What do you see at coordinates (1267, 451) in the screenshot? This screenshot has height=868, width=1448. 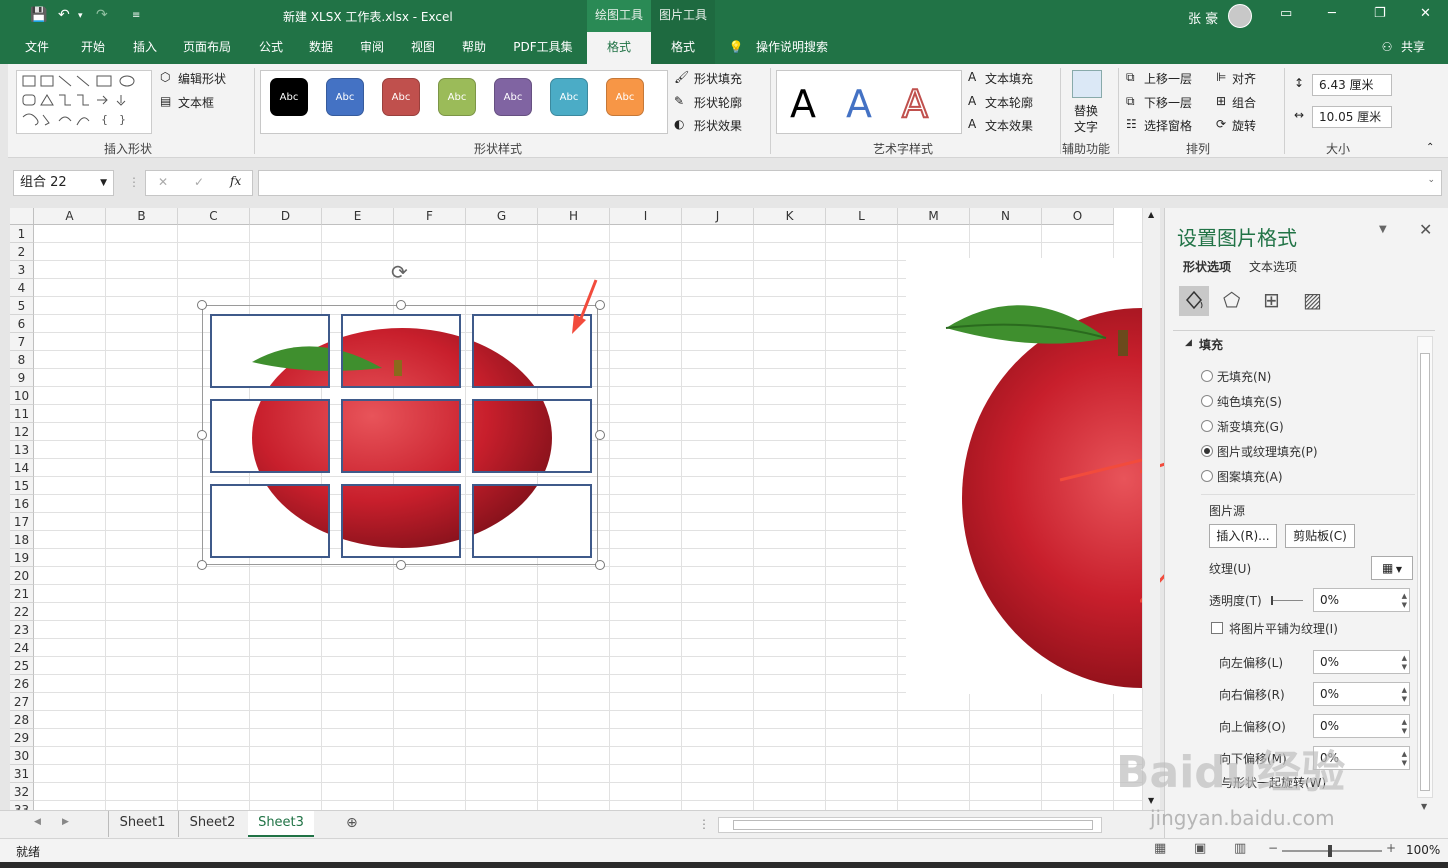 I see `fill-option-label: 图片或纹理填充(P)` at bounding box center [1267, 451].